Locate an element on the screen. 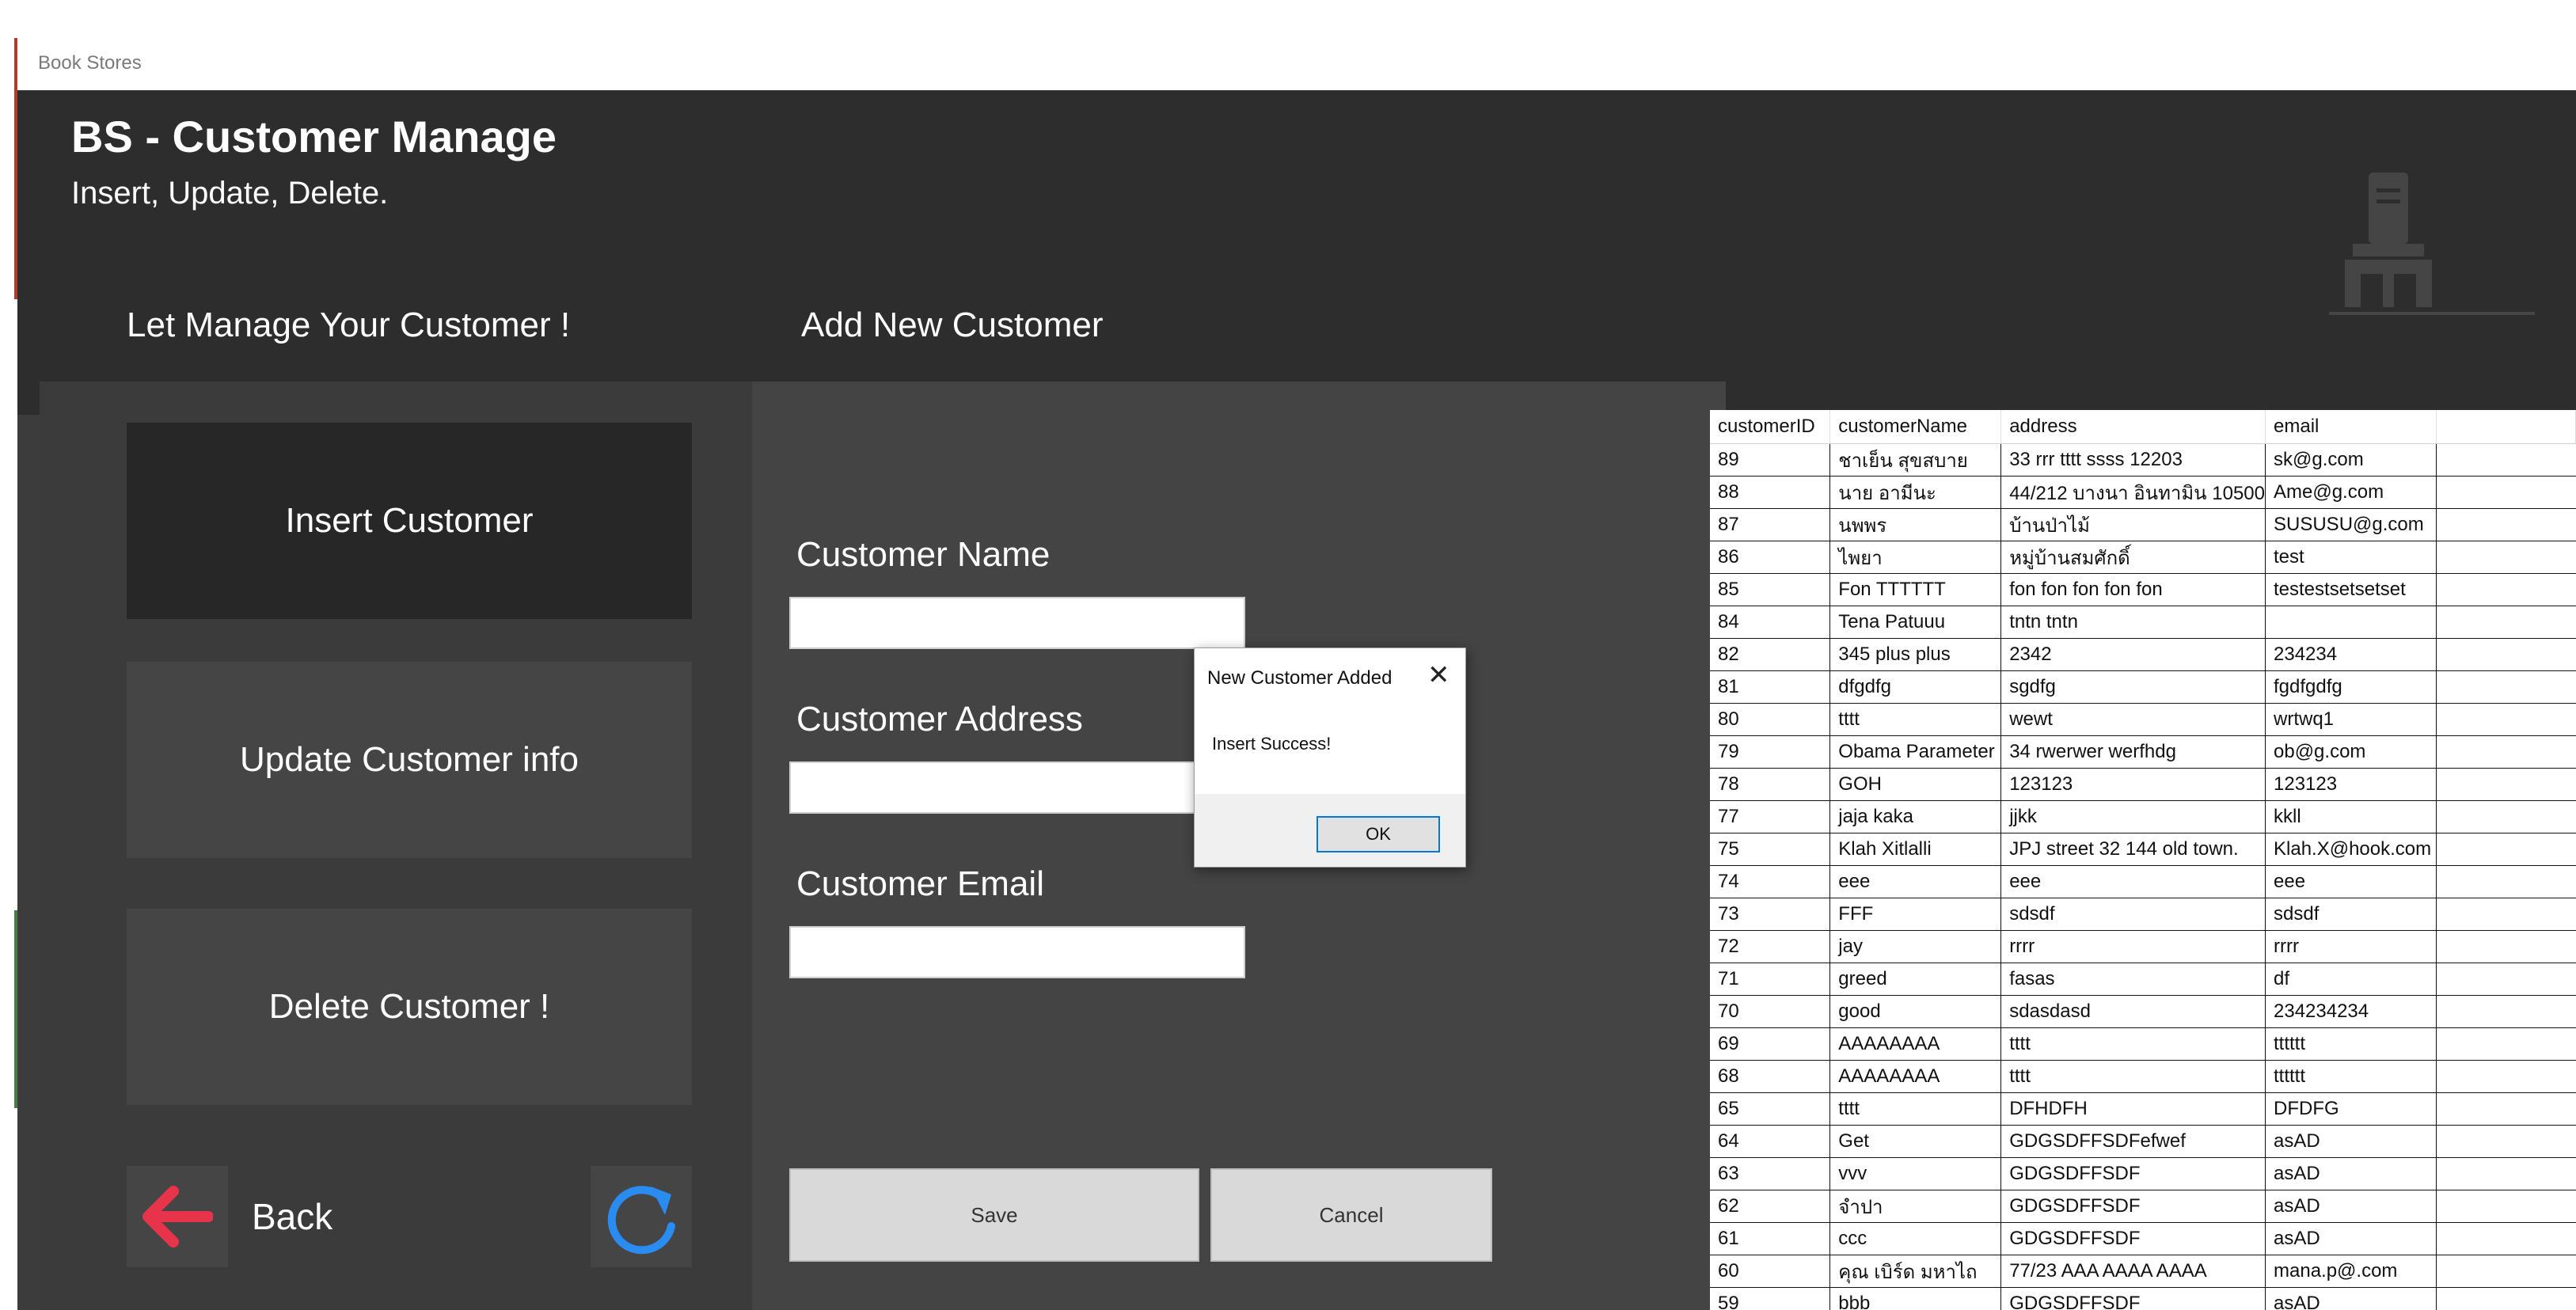 This screenshot has width=2576, height=1310. table-row: 65 tttt DFHDFH DFDFG is located at coordinates (2143, 1109).